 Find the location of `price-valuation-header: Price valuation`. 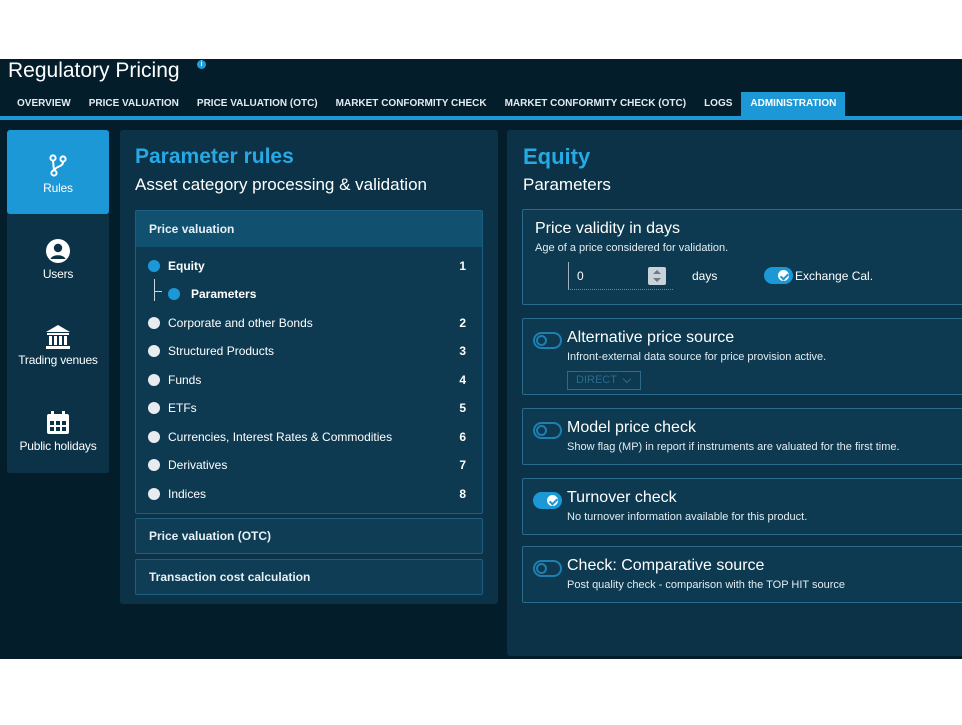

price-valuation-header: Price valuation is located at coordinates (309, 229).